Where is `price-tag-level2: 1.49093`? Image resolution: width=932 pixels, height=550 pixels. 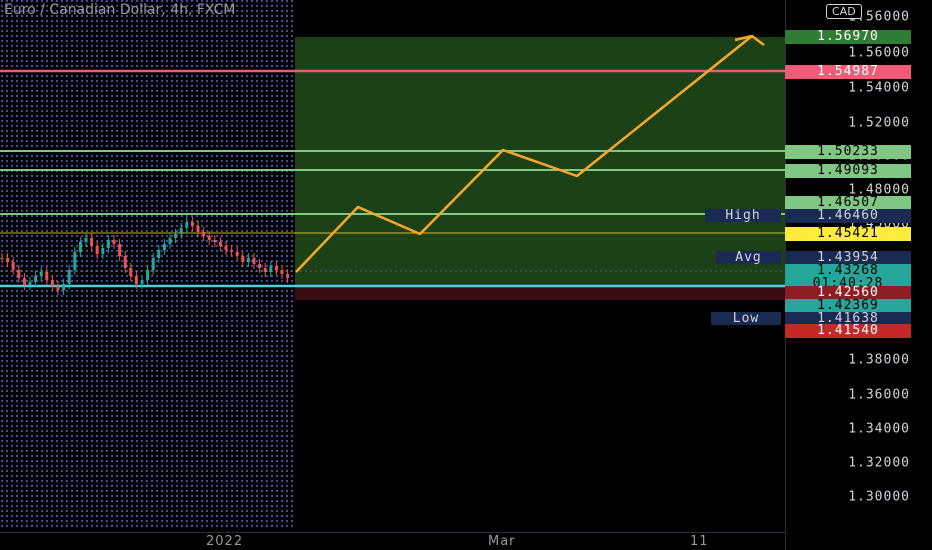 price-tag-level2: 1.49093 is located at coordinates (848, 171).